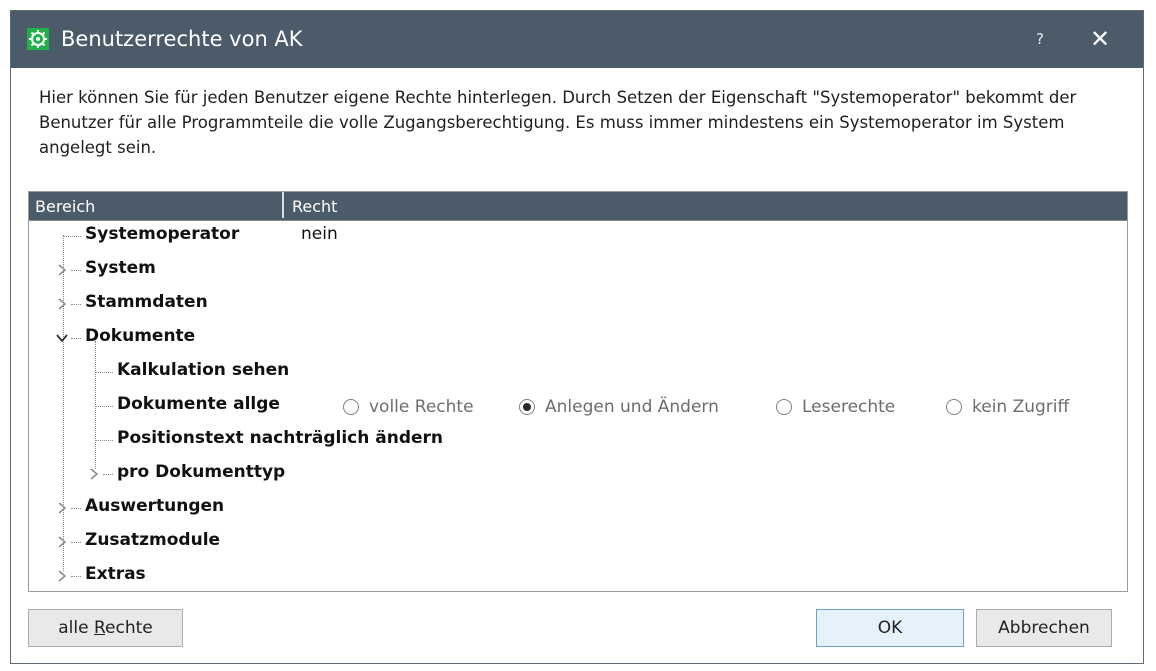  I want to click on grid-header: Bereich Recht, so click(578, 206).